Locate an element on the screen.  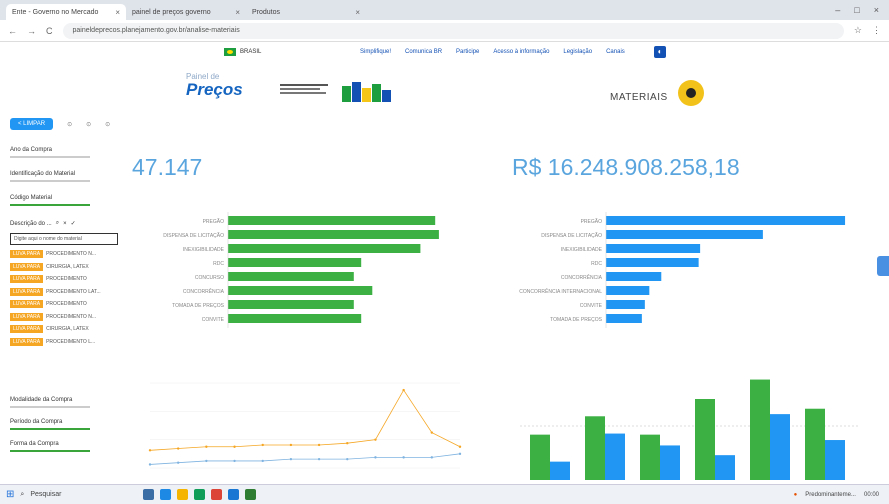
windows-icon: ⊞ is located at coordinates (10, 494).